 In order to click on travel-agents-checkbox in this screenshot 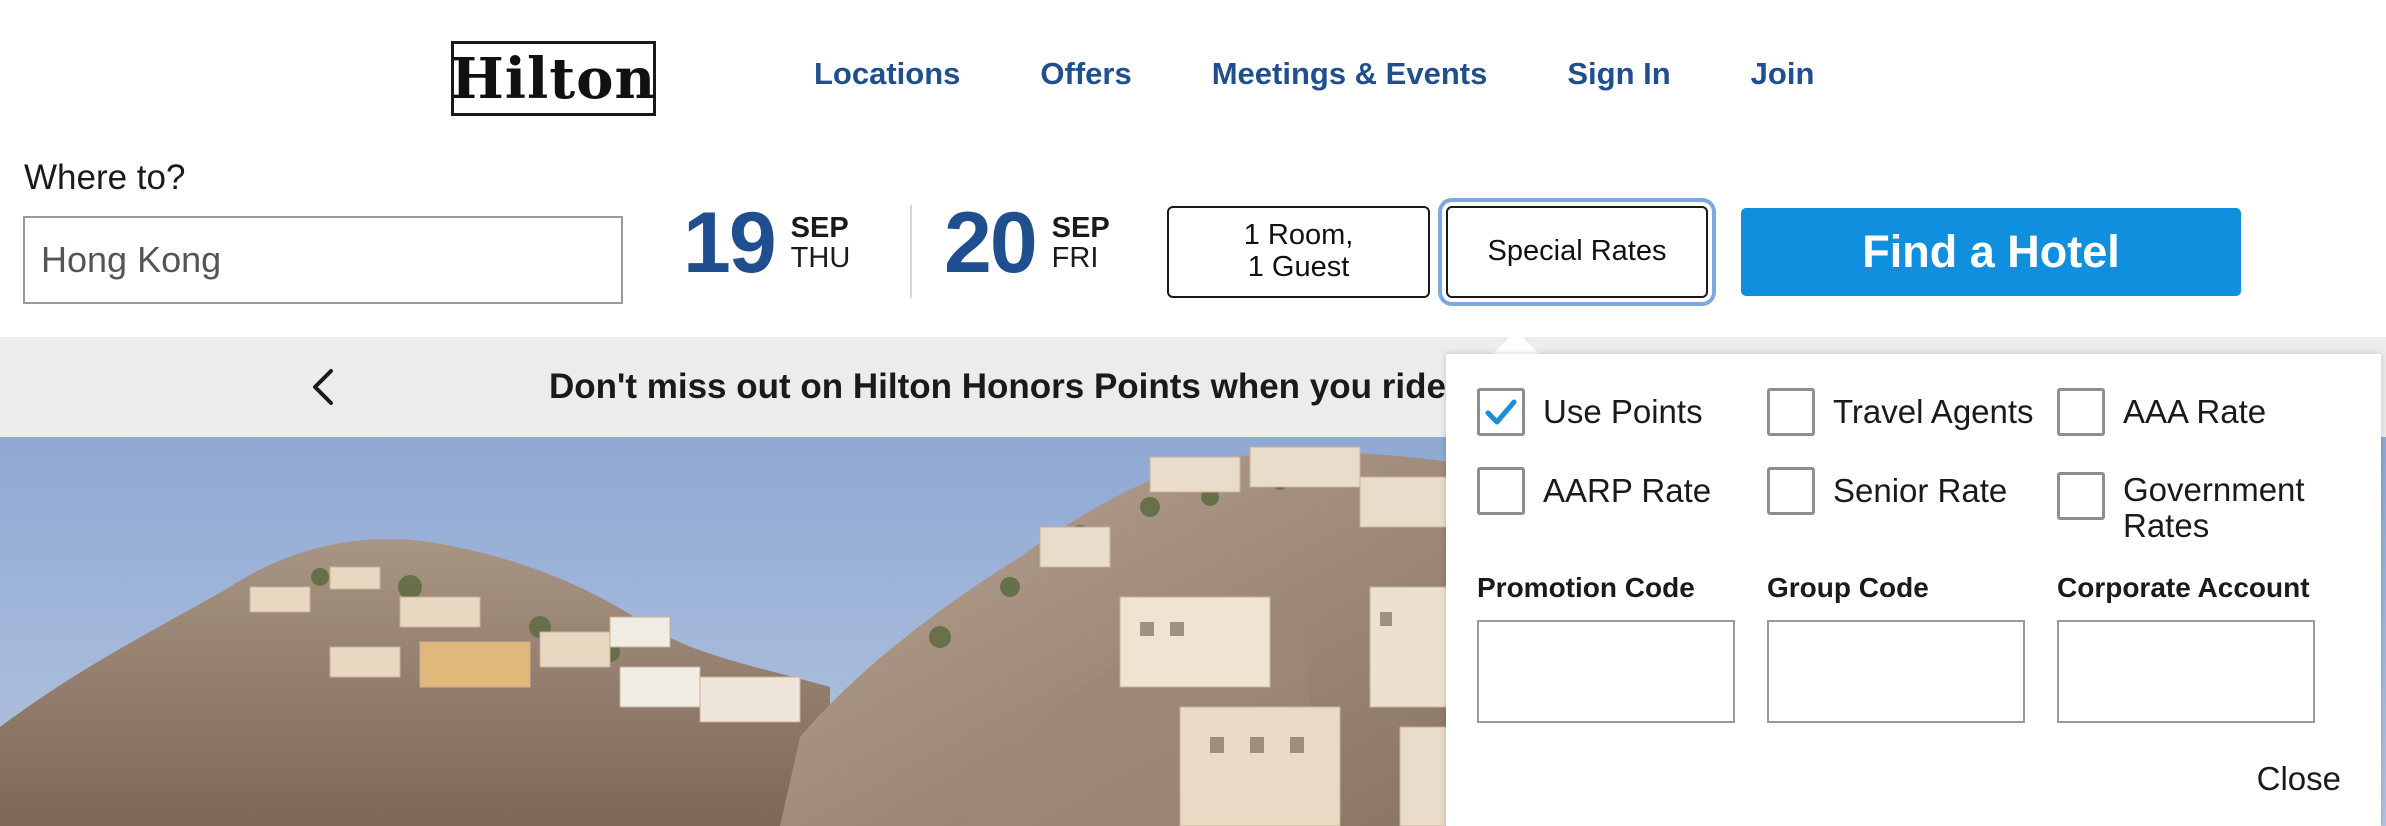, I will do `click(1791, 412)`.